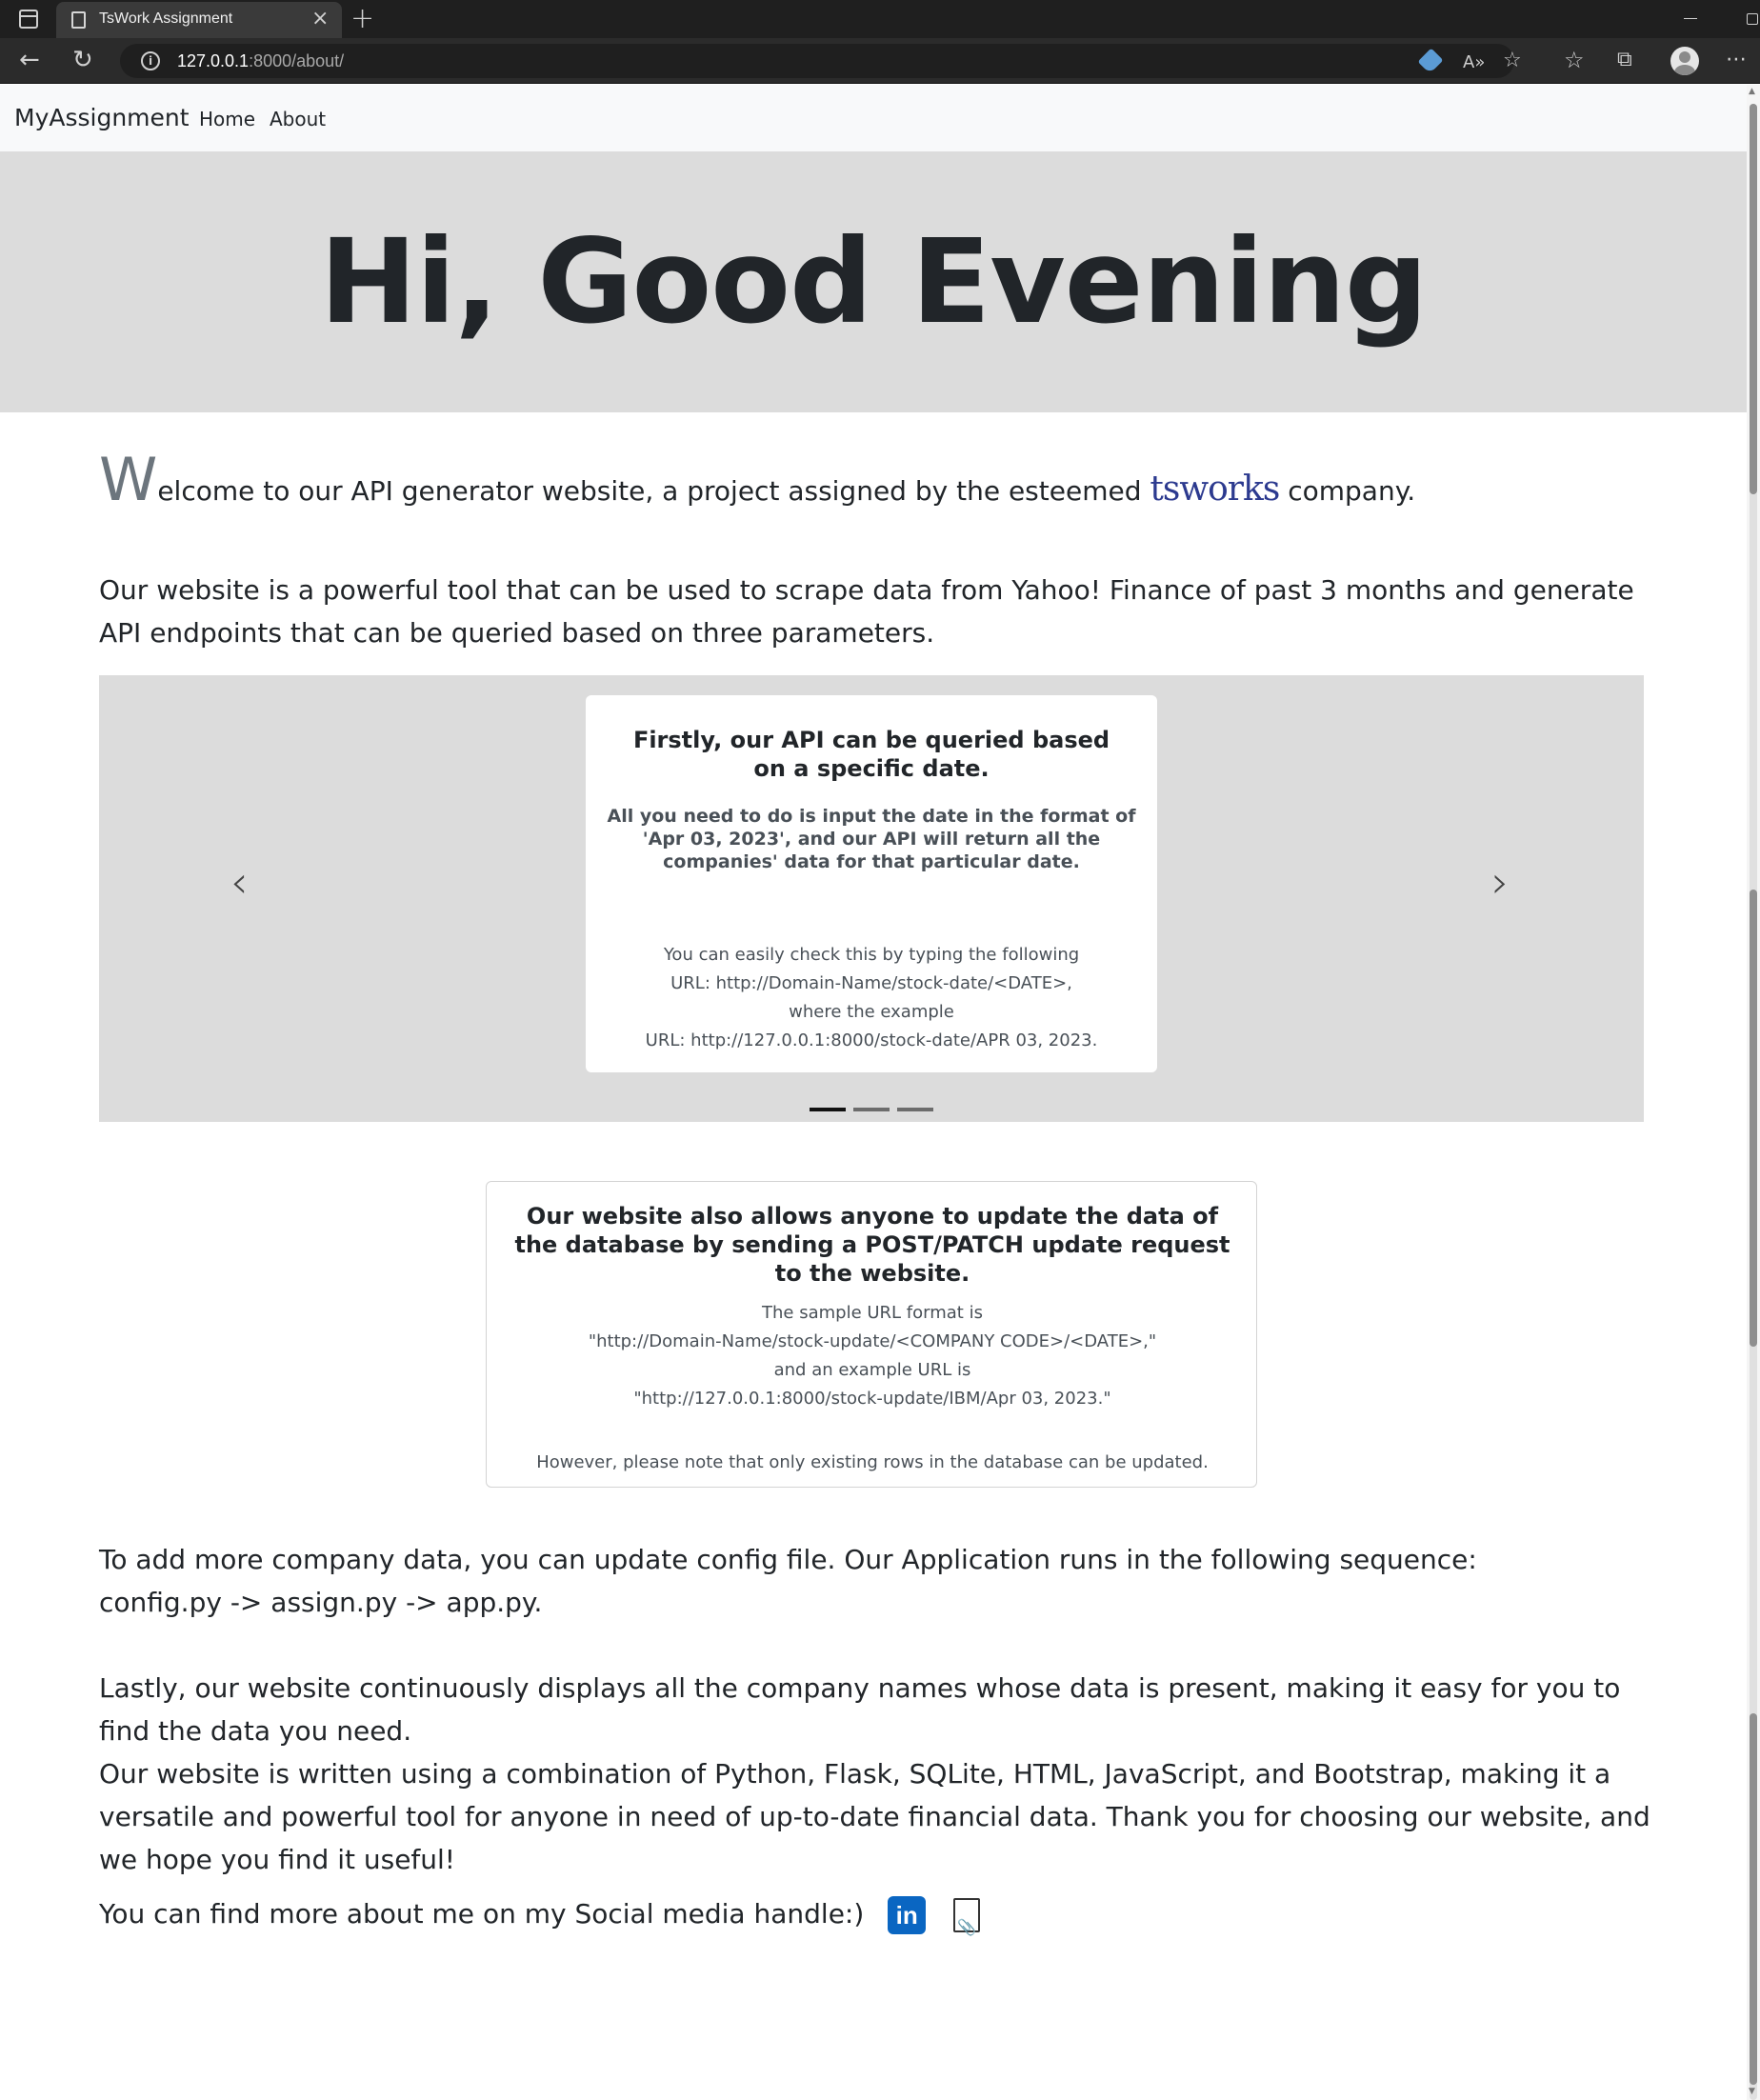  Describe the element at coordinates (260, 61) in the screenshot. I see `url-text: 127.0.0.1:8000/about/` at that location.